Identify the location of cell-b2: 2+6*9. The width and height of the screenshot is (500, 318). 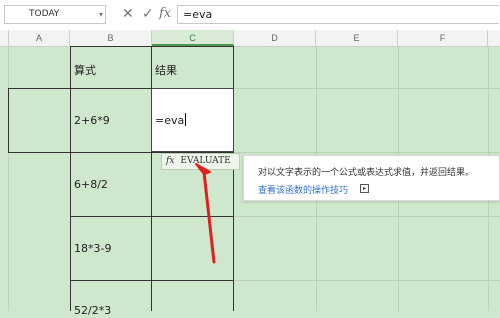
(92, 121).